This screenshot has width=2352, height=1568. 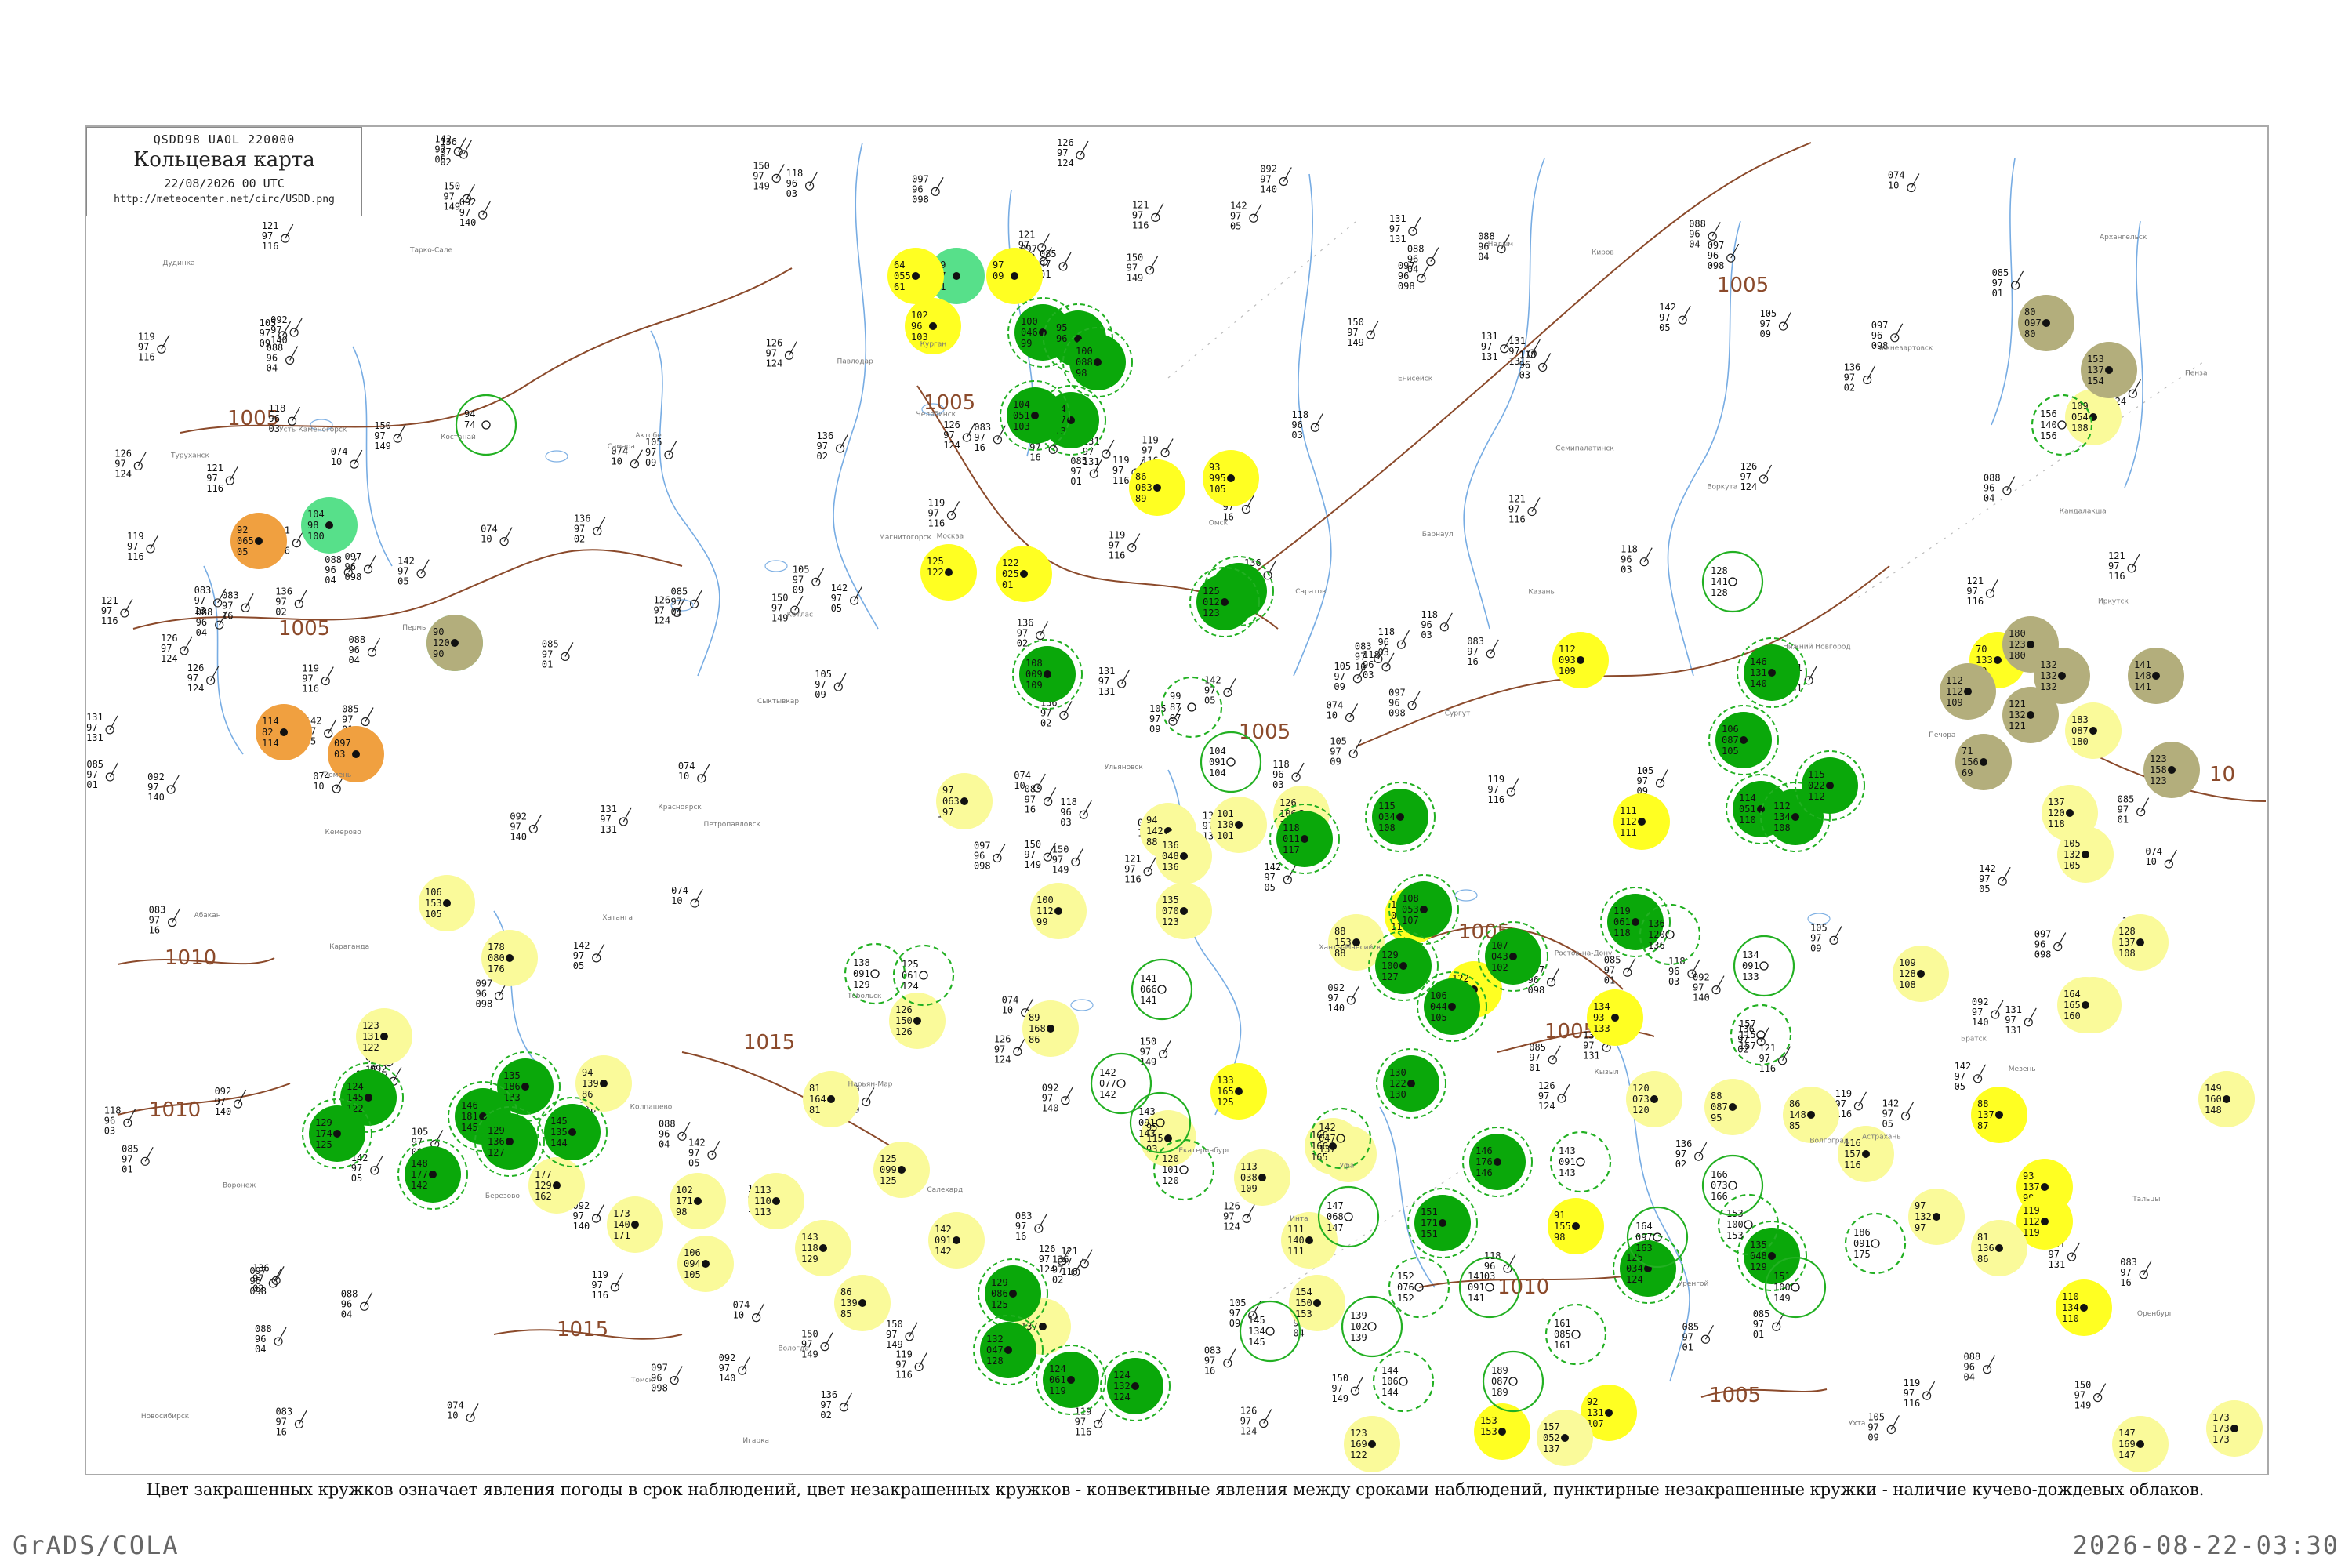 What do you see at coordinates (1999, 1115) in the screenshot?
I see `station-marker-yellow: 8813787` at bounding box center [1999, 1115].